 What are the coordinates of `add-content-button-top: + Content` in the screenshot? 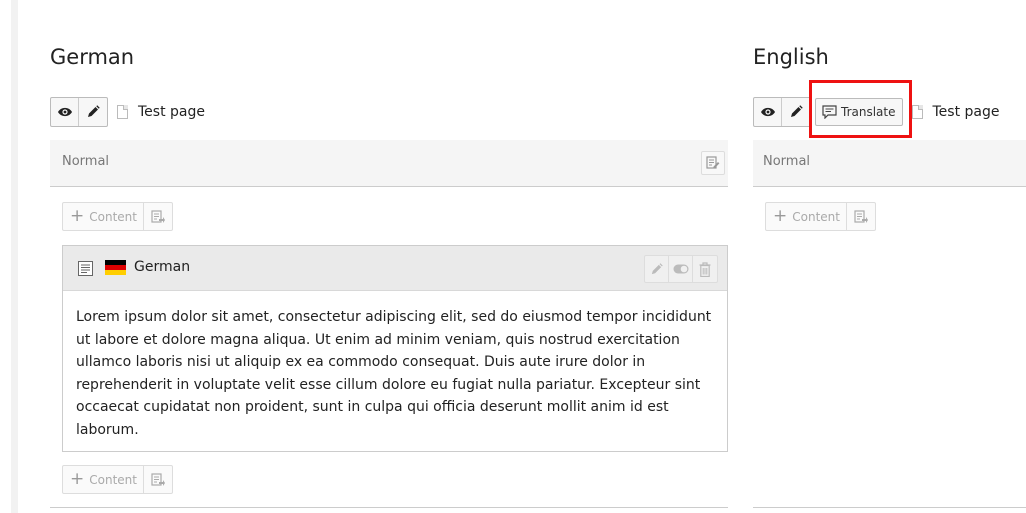 It's located at (117, 216).